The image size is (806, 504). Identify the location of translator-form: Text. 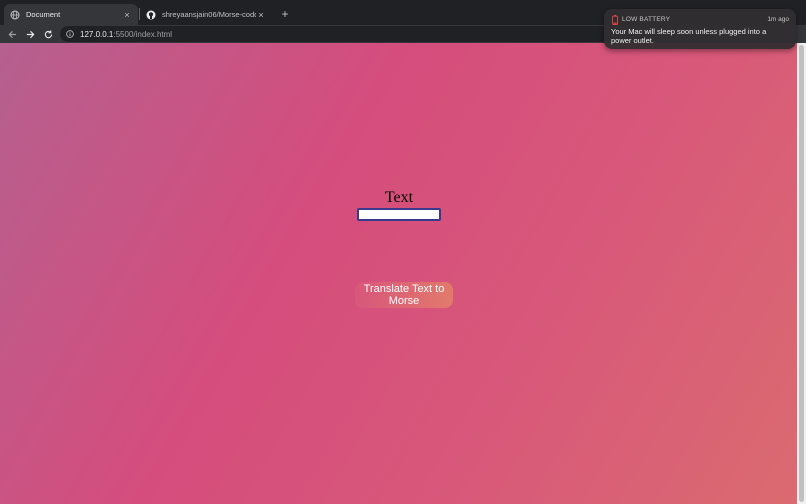
(399, 205).